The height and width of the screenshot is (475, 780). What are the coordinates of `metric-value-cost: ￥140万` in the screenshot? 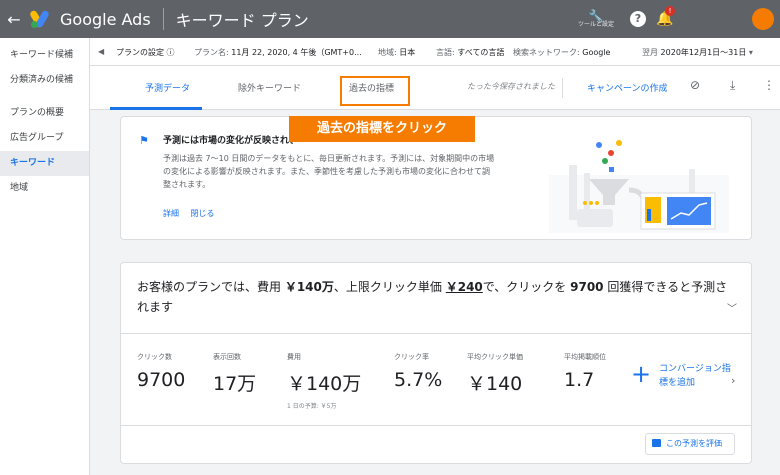 It's located at (324, 384).